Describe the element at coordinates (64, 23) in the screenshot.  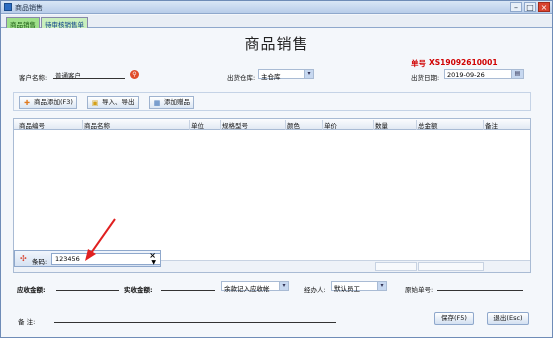
I see `tab-pending-orders: 待审核销售单` at that location.